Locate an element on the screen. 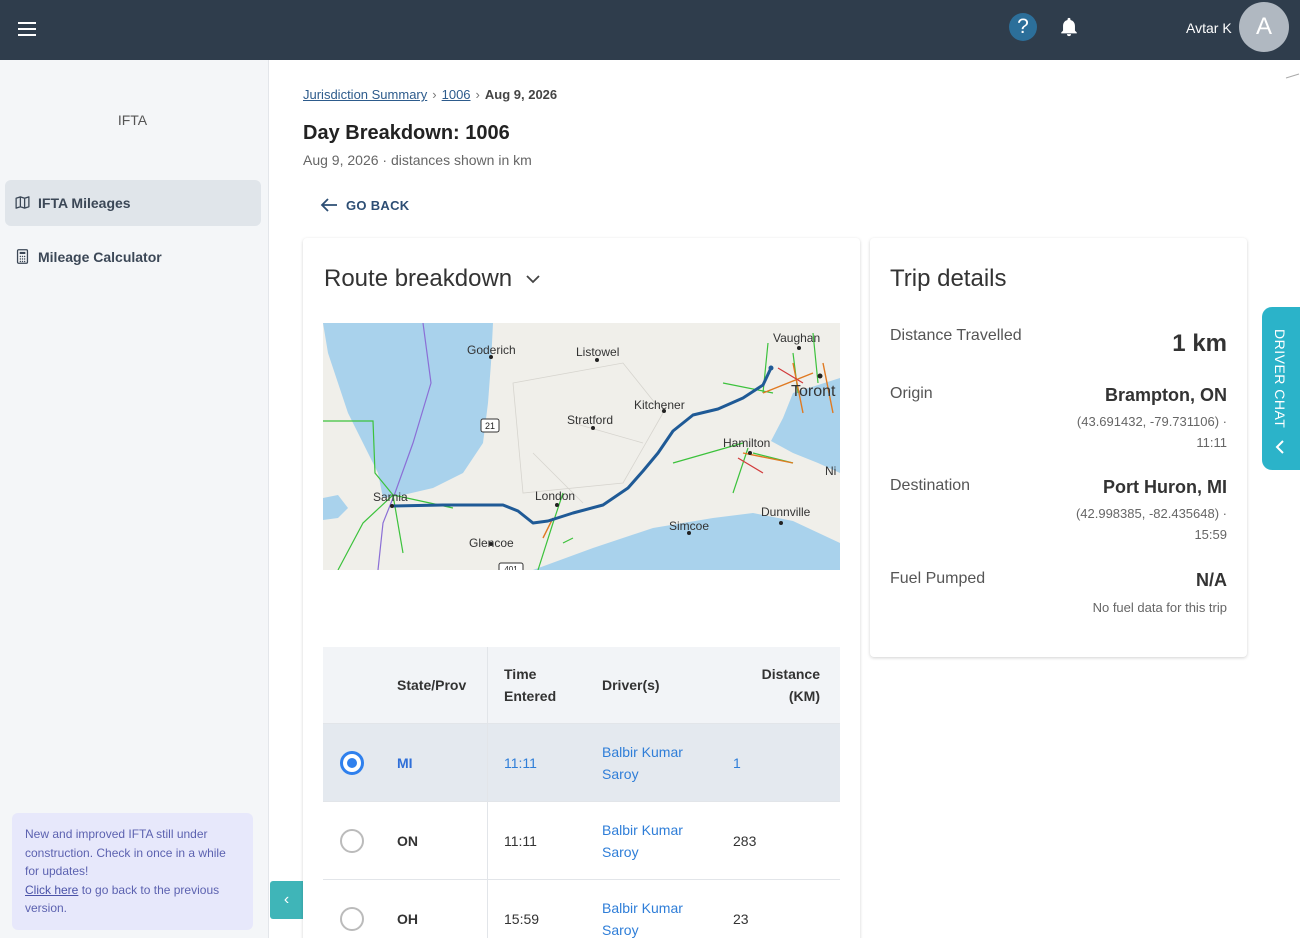 The width and height of the screenshot is (1300, 938). header-state: State/Prov is located at coordinates (431, 685).